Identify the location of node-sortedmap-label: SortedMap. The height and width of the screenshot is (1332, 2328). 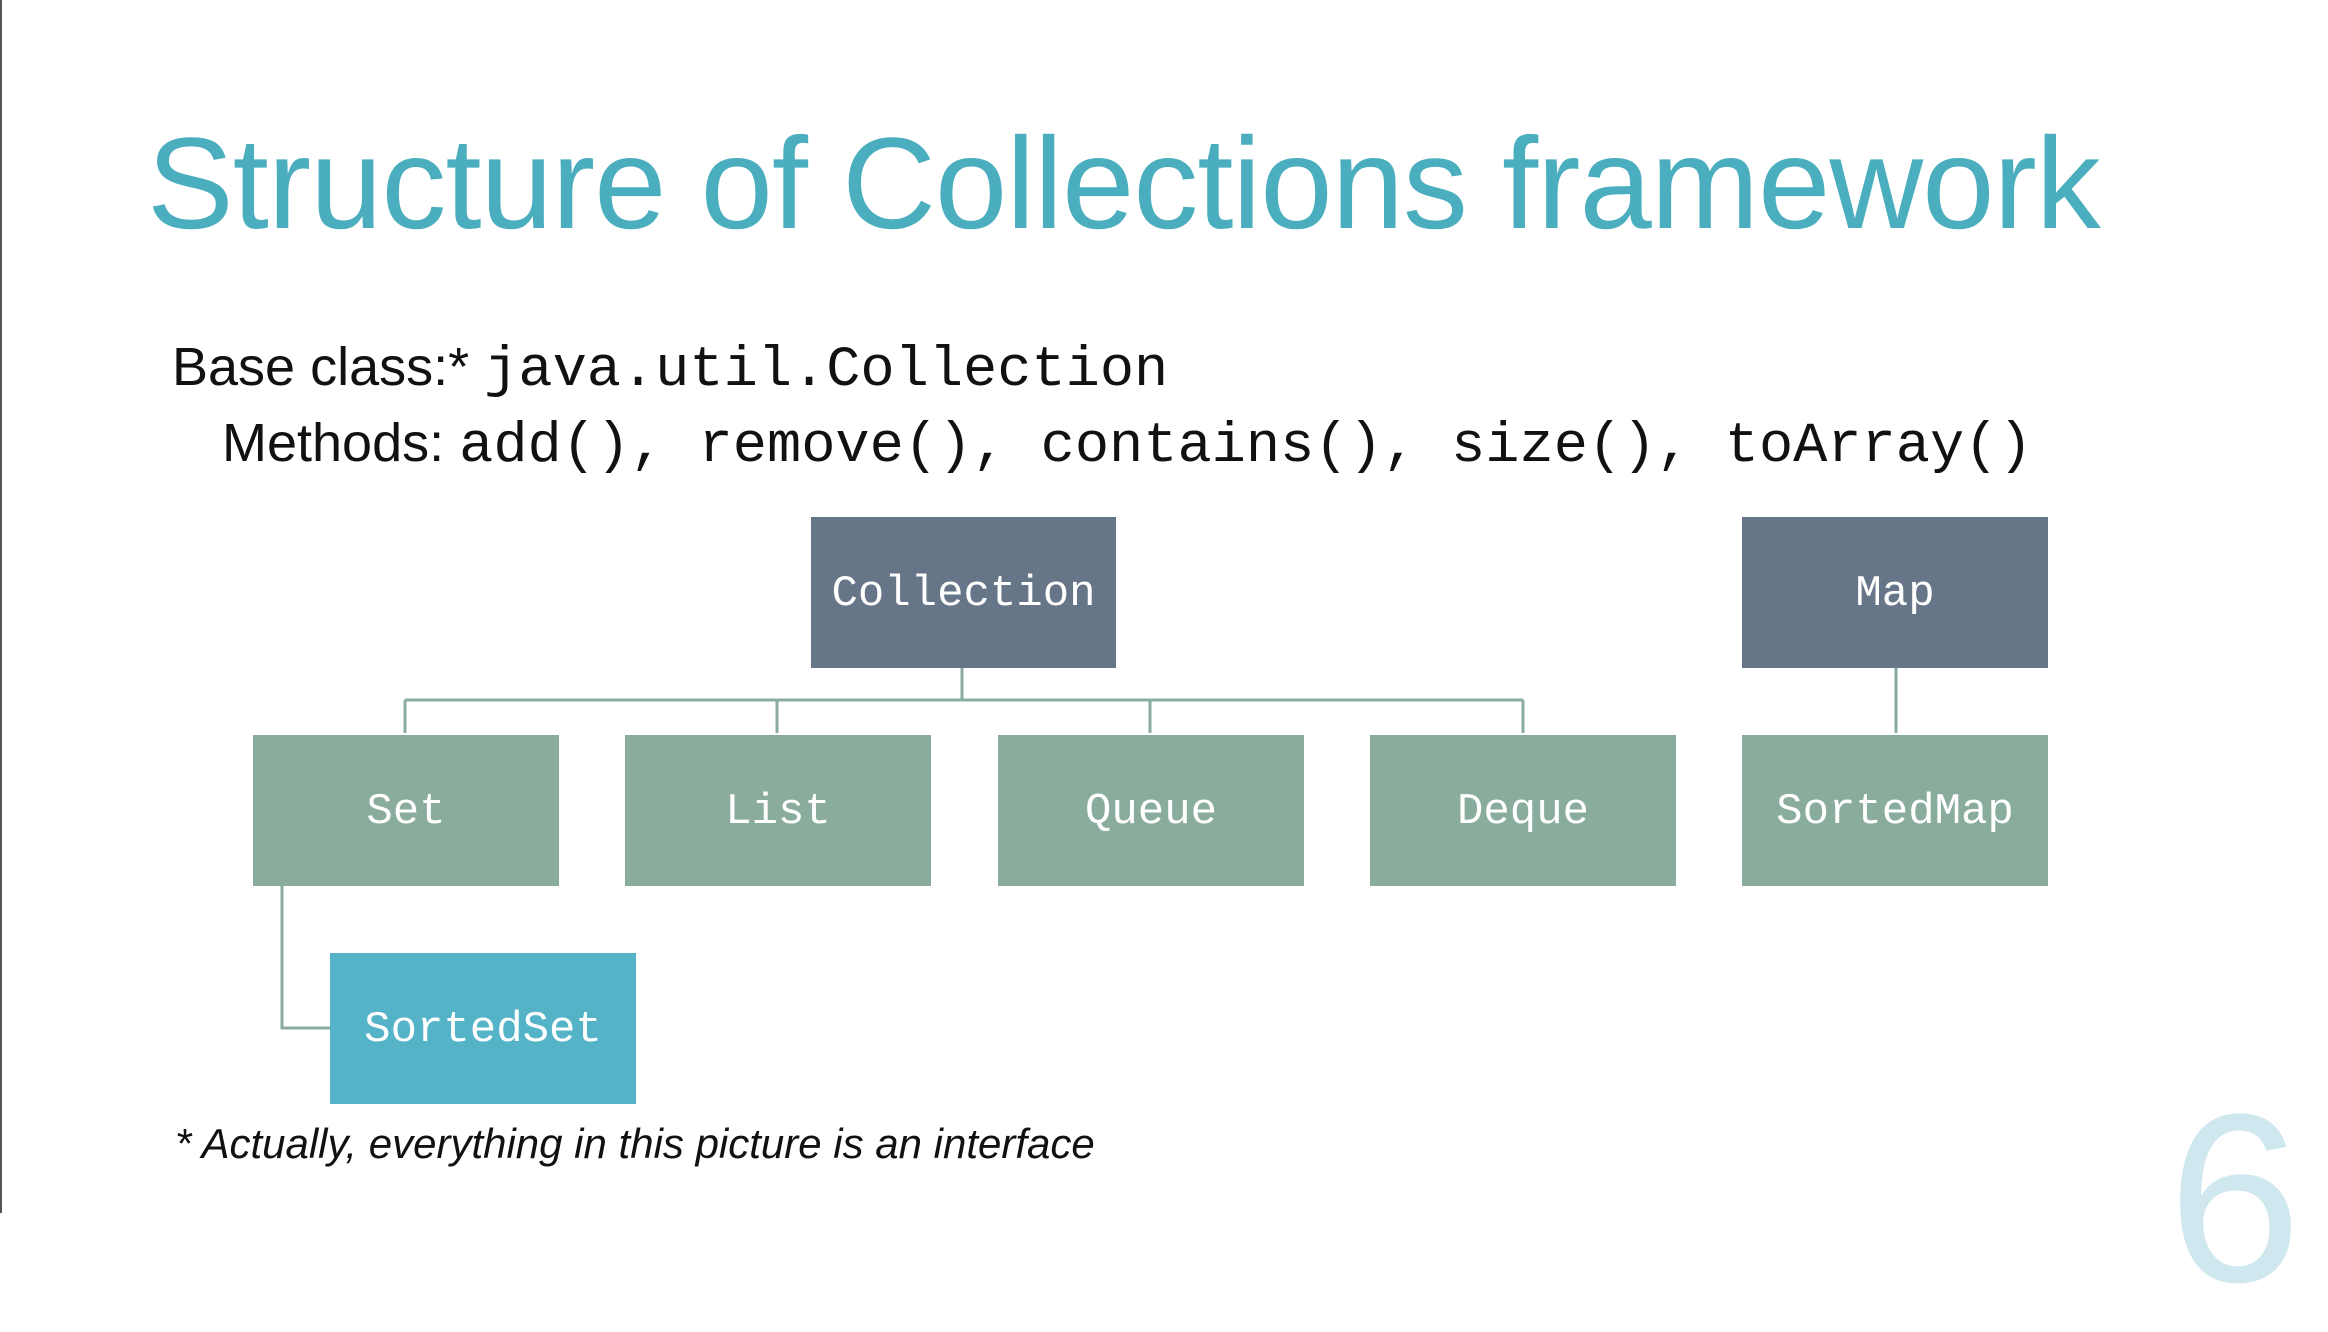
(1895, 812).